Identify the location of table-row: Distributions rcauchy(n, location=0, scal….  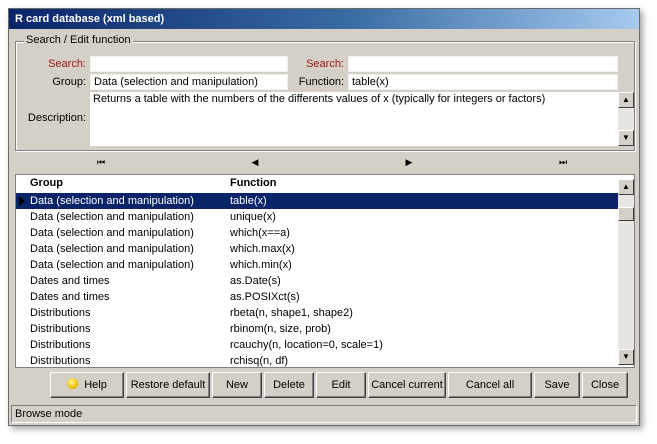
(317, 345).